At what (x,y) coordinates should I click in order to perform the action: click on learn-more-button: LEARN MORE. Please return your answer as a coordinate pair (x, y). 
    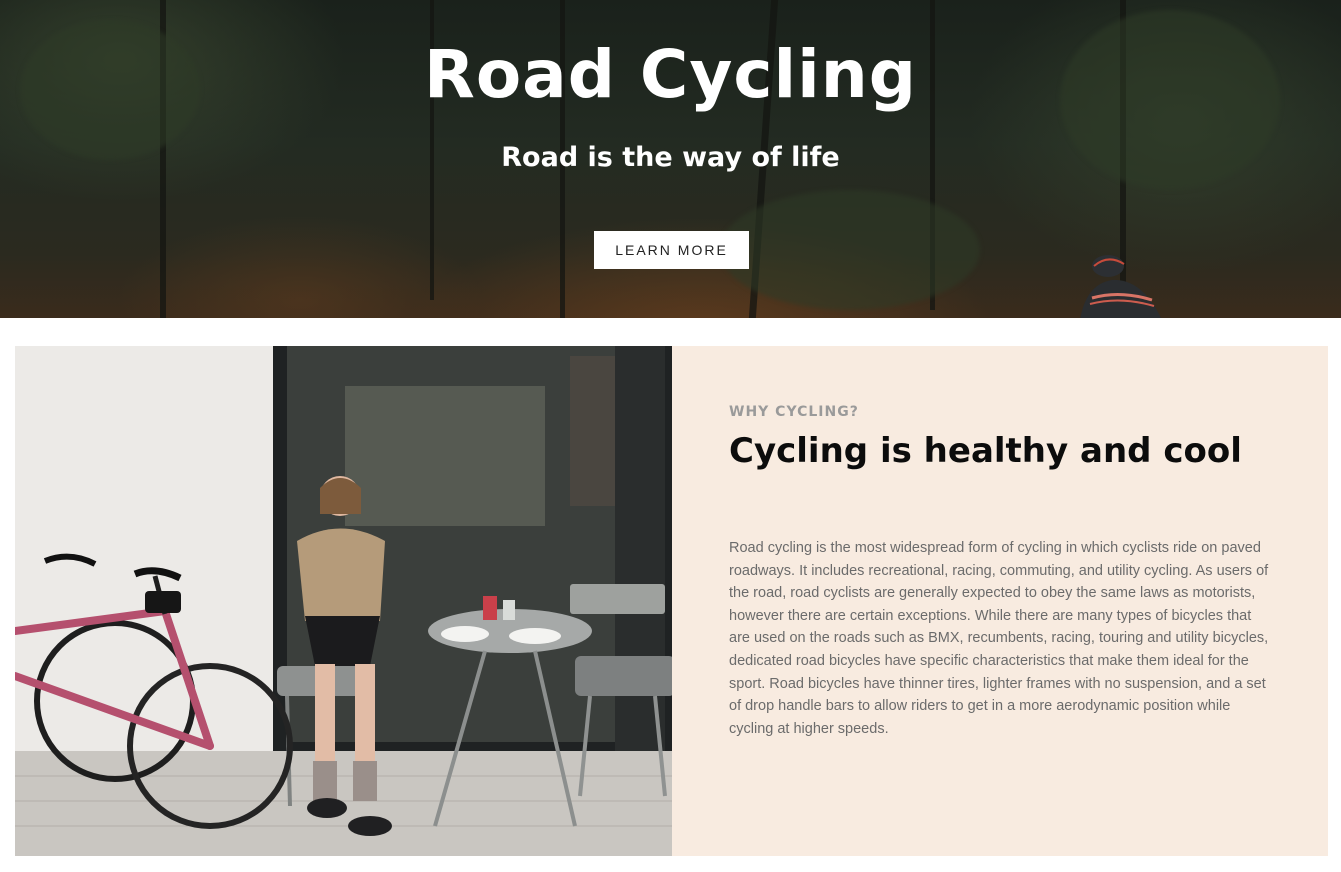
    Looking at the image, I should click on (671, 250).